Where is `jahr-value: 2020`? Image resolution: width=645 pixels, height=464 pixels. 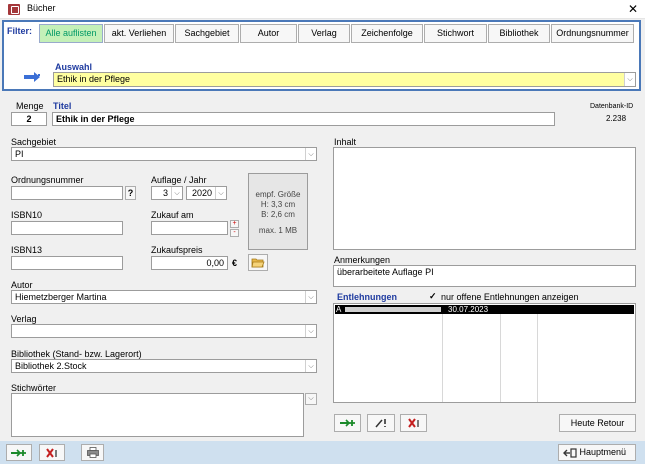
jahr-value: 2020 is located at coordinates (201, 193).